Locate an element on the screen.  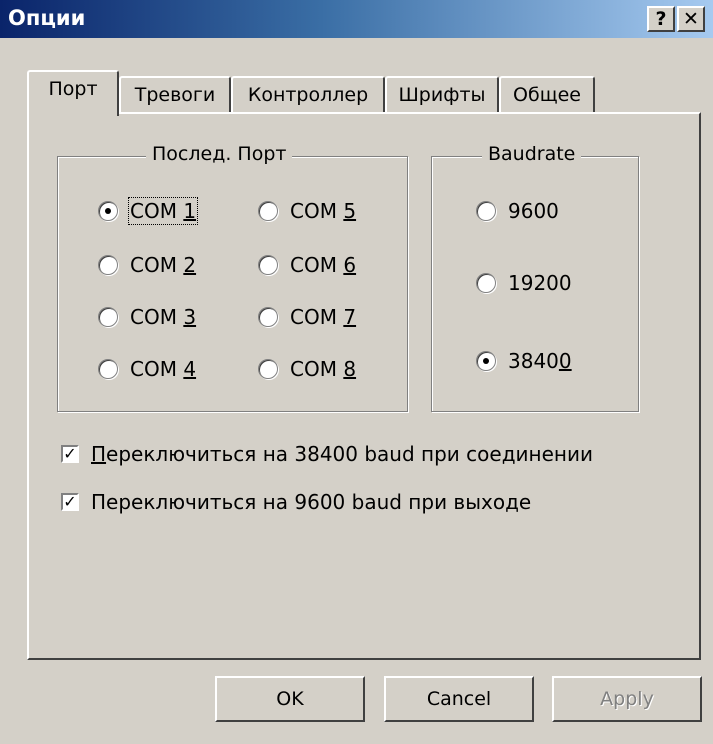
tab-general: Общее is located at coordinates (547, 95).